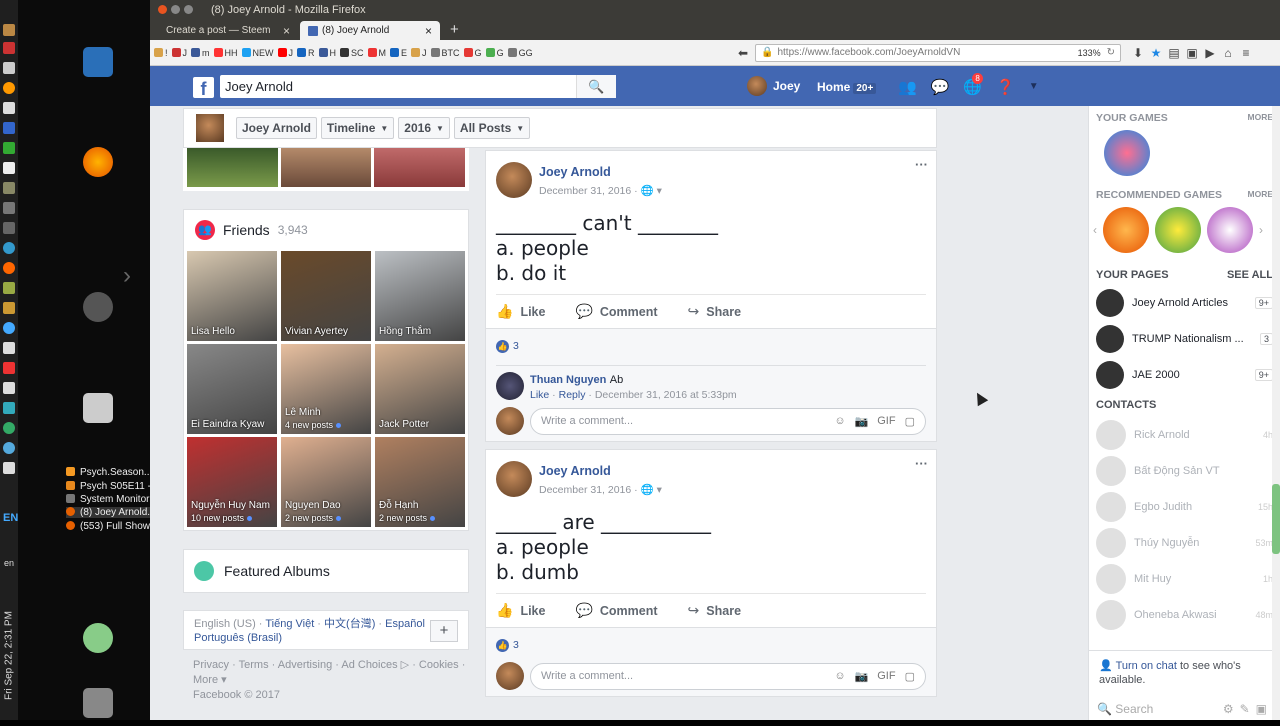 The image size is (1280, 726). I want to click on comment-time: December 31, 2016 at 5:33pm, so click(666, 395).